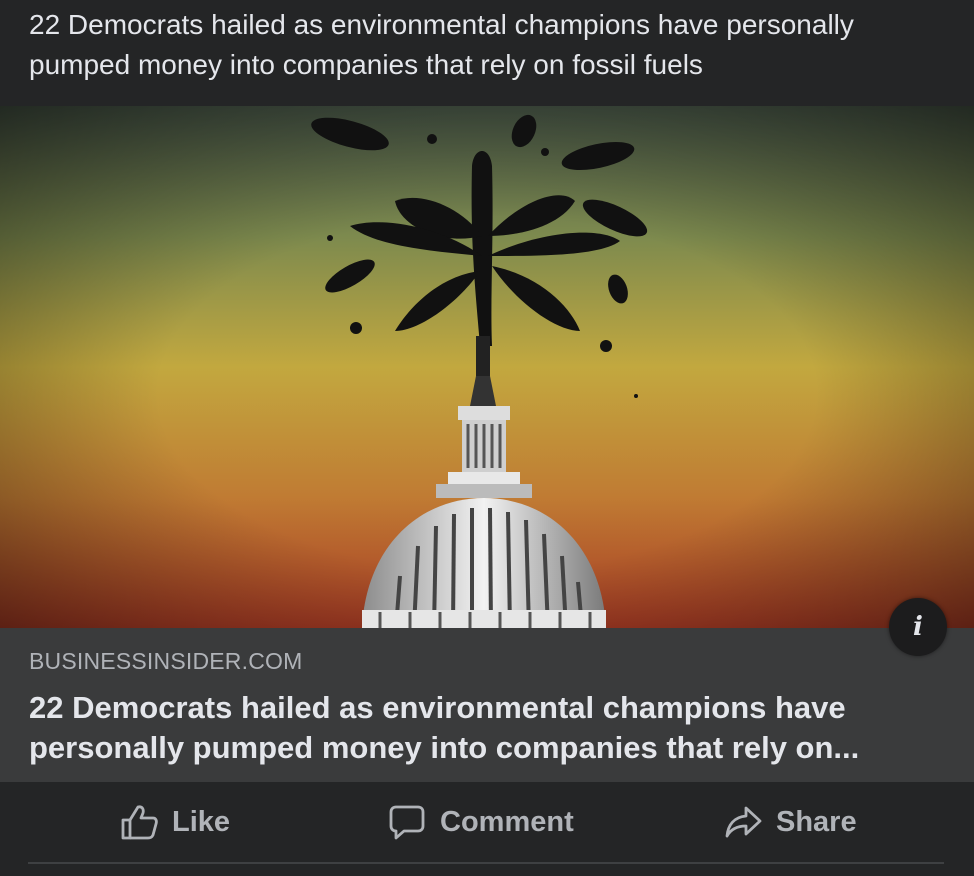 The height and width of the screenshot is (876, 974). I want to click on comment-label: Comment, so click(507, 821).